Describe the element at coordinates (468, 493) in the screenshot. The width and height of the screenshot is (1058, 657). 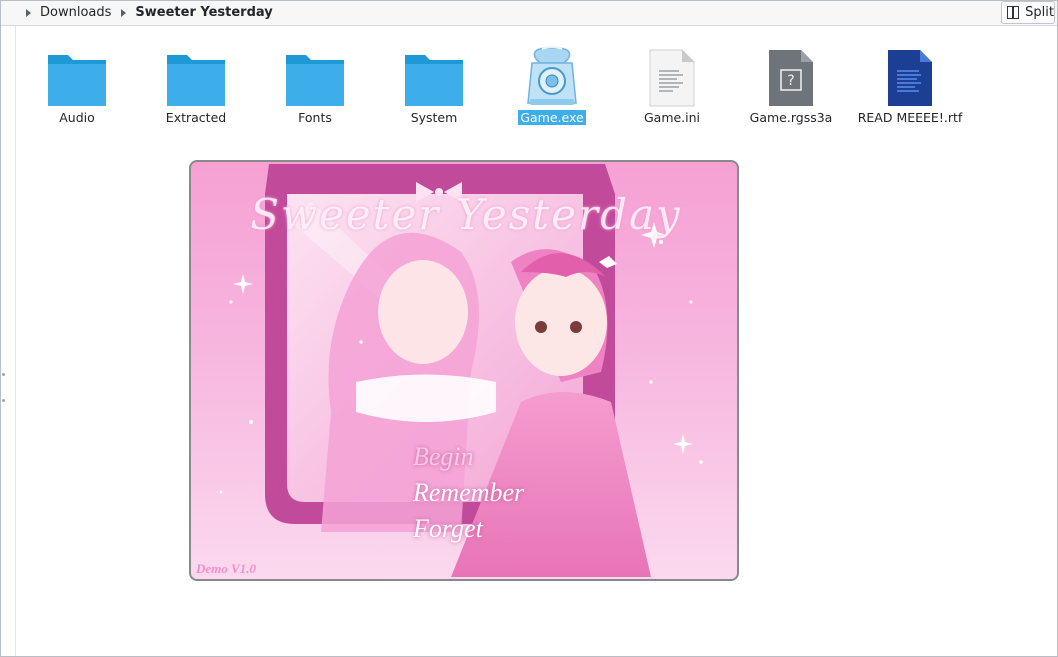
I see `menu-remember: Remember` at that location.